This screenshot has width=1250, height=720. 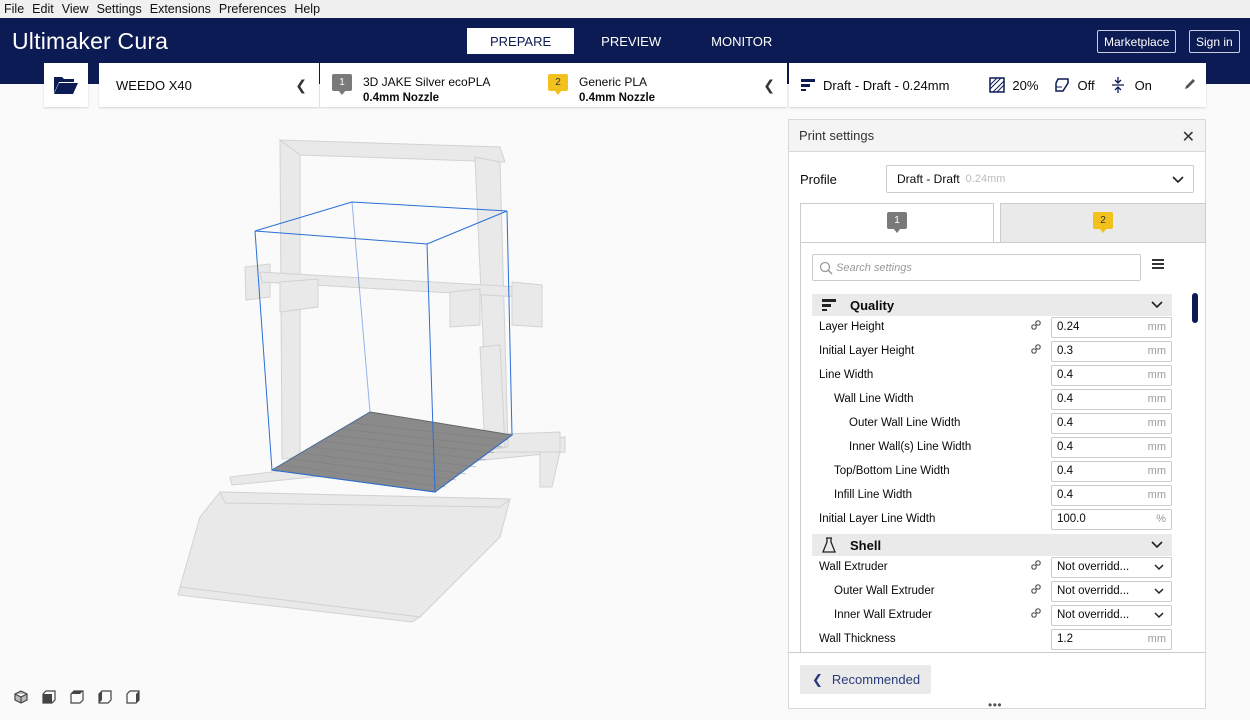 I want to click on scrollbar-handle, so click(x=1195, y=308).